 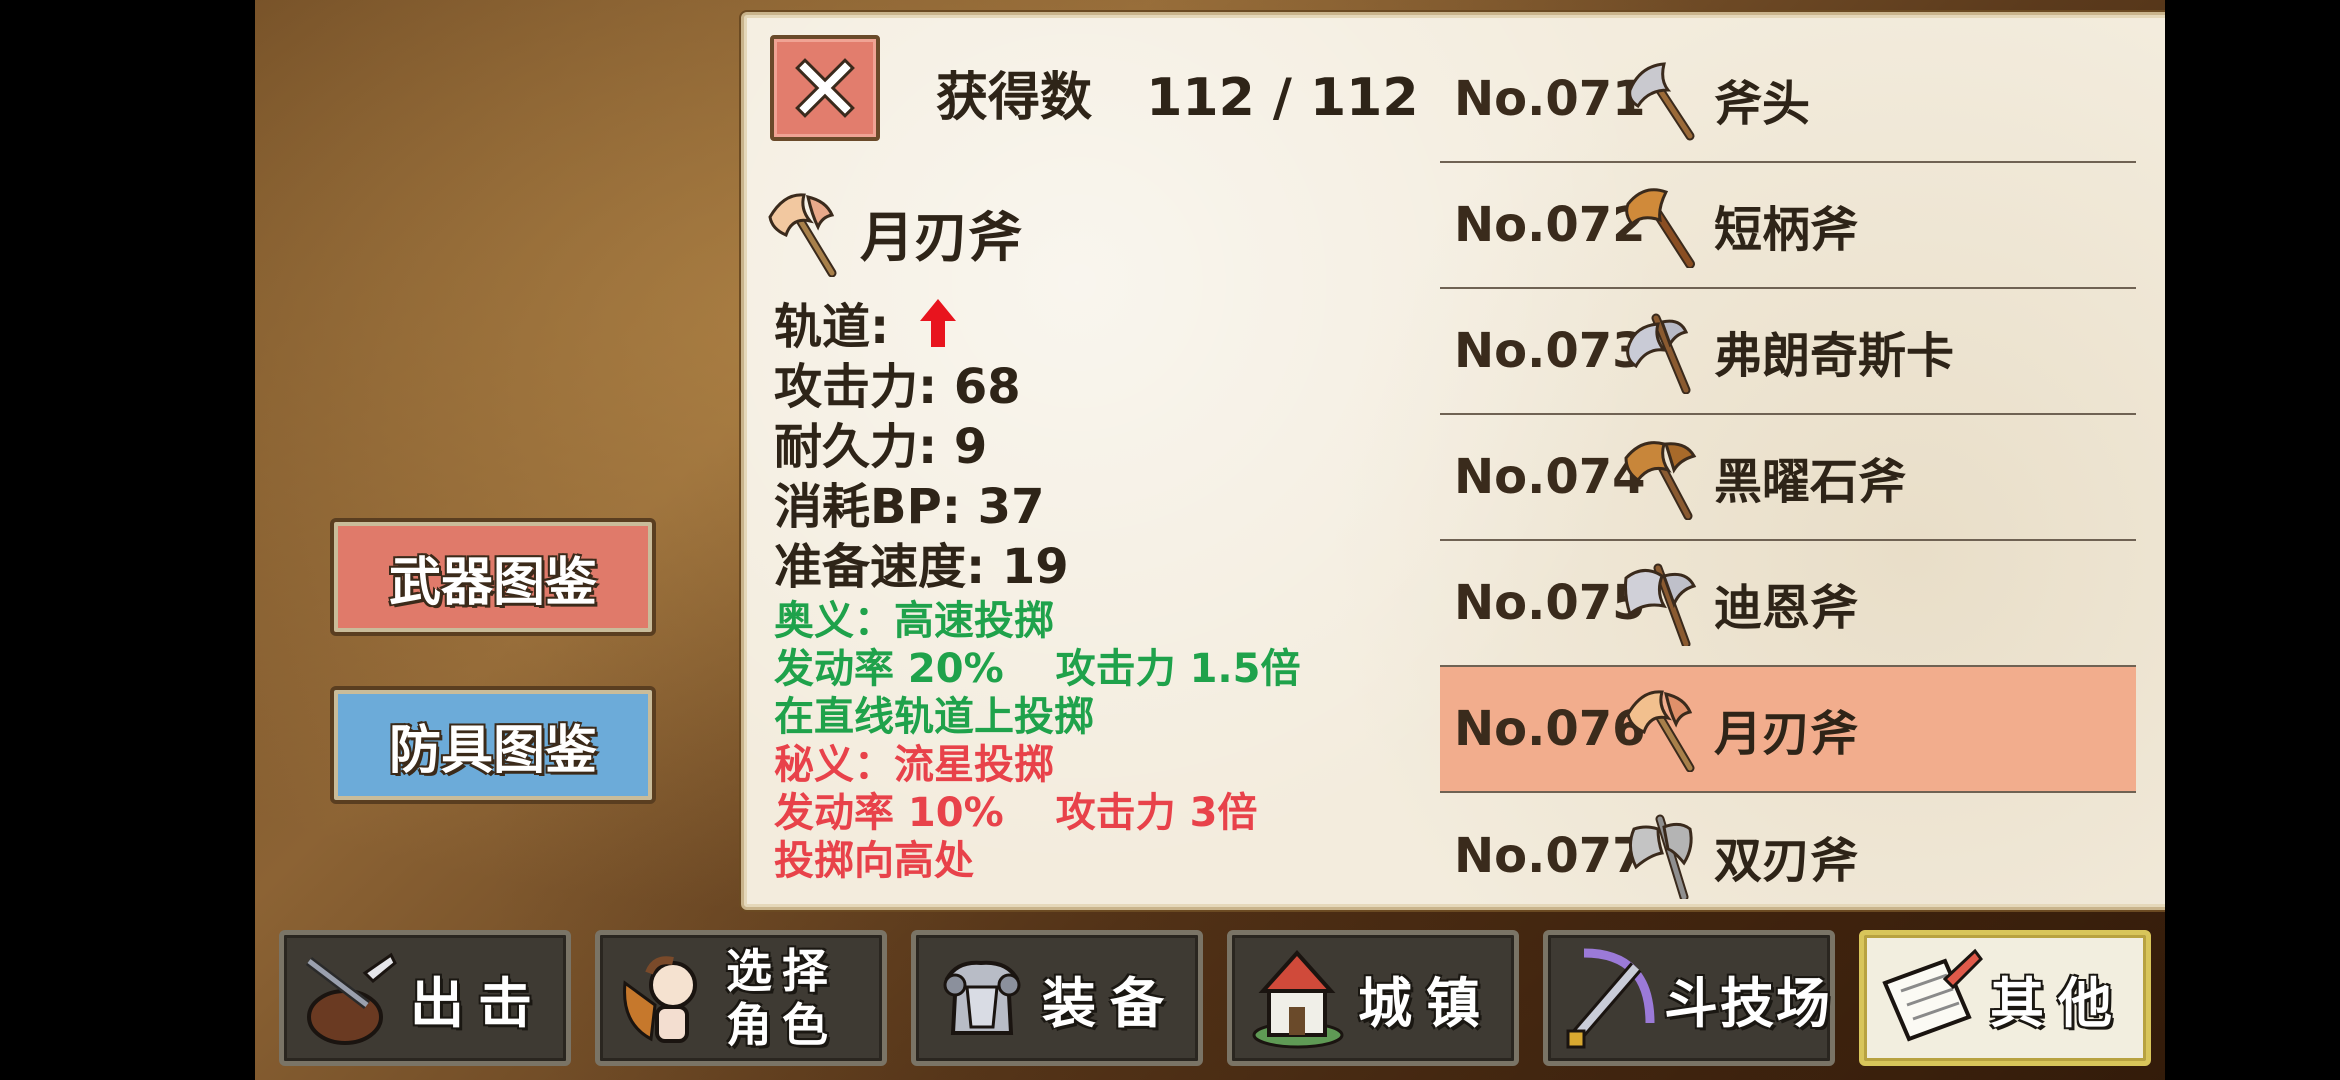 I want to click on list-item: No.071 斧头, so click(x=1788, y=100).